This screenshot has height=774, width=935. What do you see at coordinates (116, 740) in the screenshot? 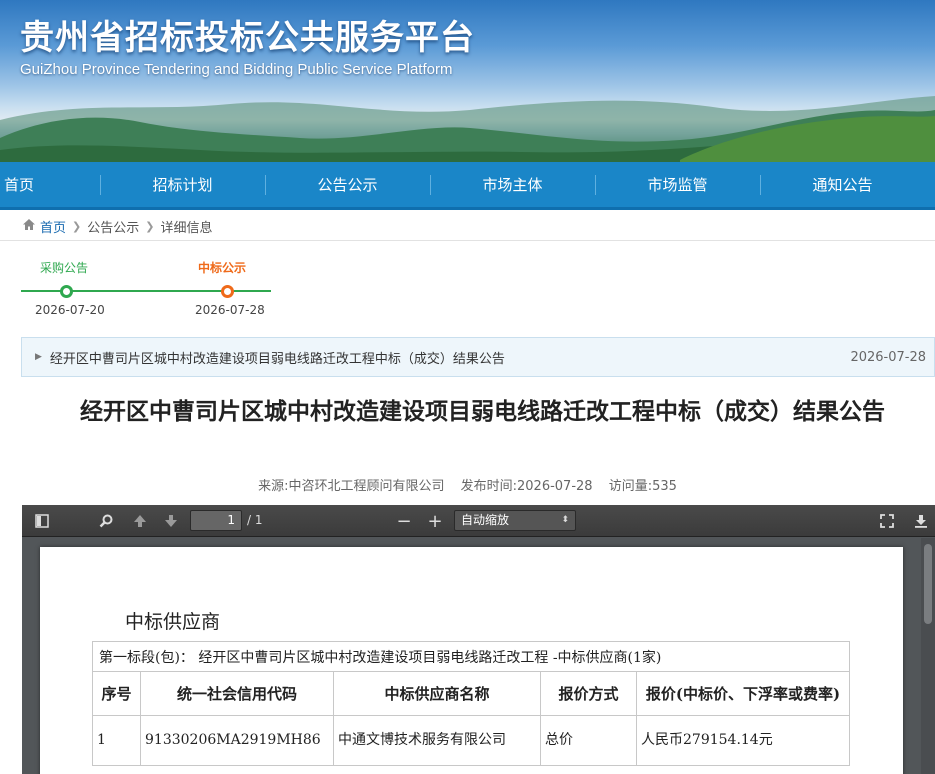
I see `table-cell: 1` at bounding box center [116, 740].